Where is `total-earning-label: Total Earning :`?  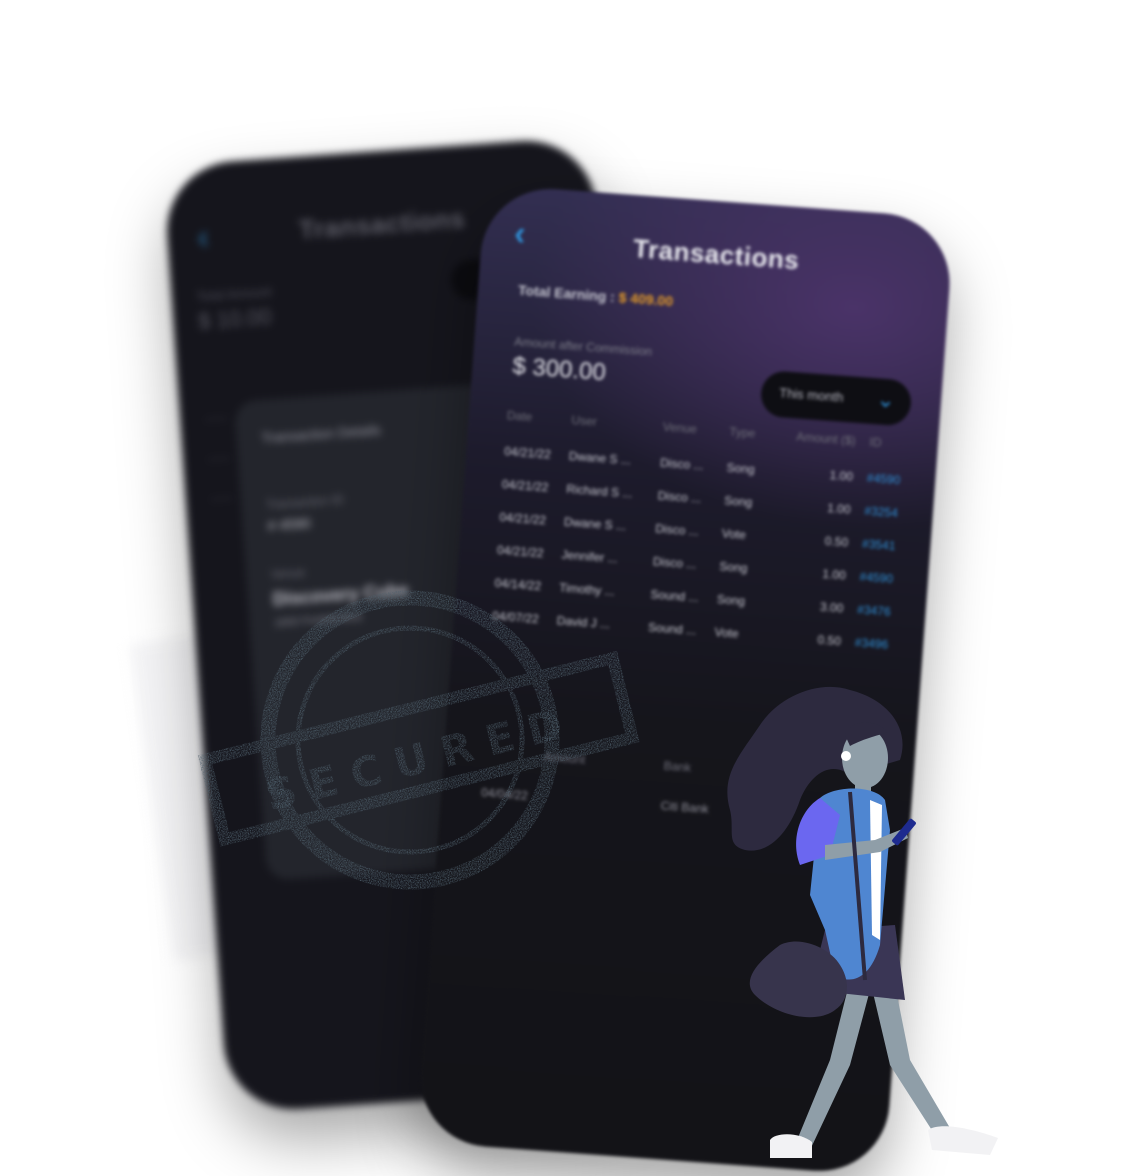 total-earning-label: Total Earning : is located at coordinates (568, 293).